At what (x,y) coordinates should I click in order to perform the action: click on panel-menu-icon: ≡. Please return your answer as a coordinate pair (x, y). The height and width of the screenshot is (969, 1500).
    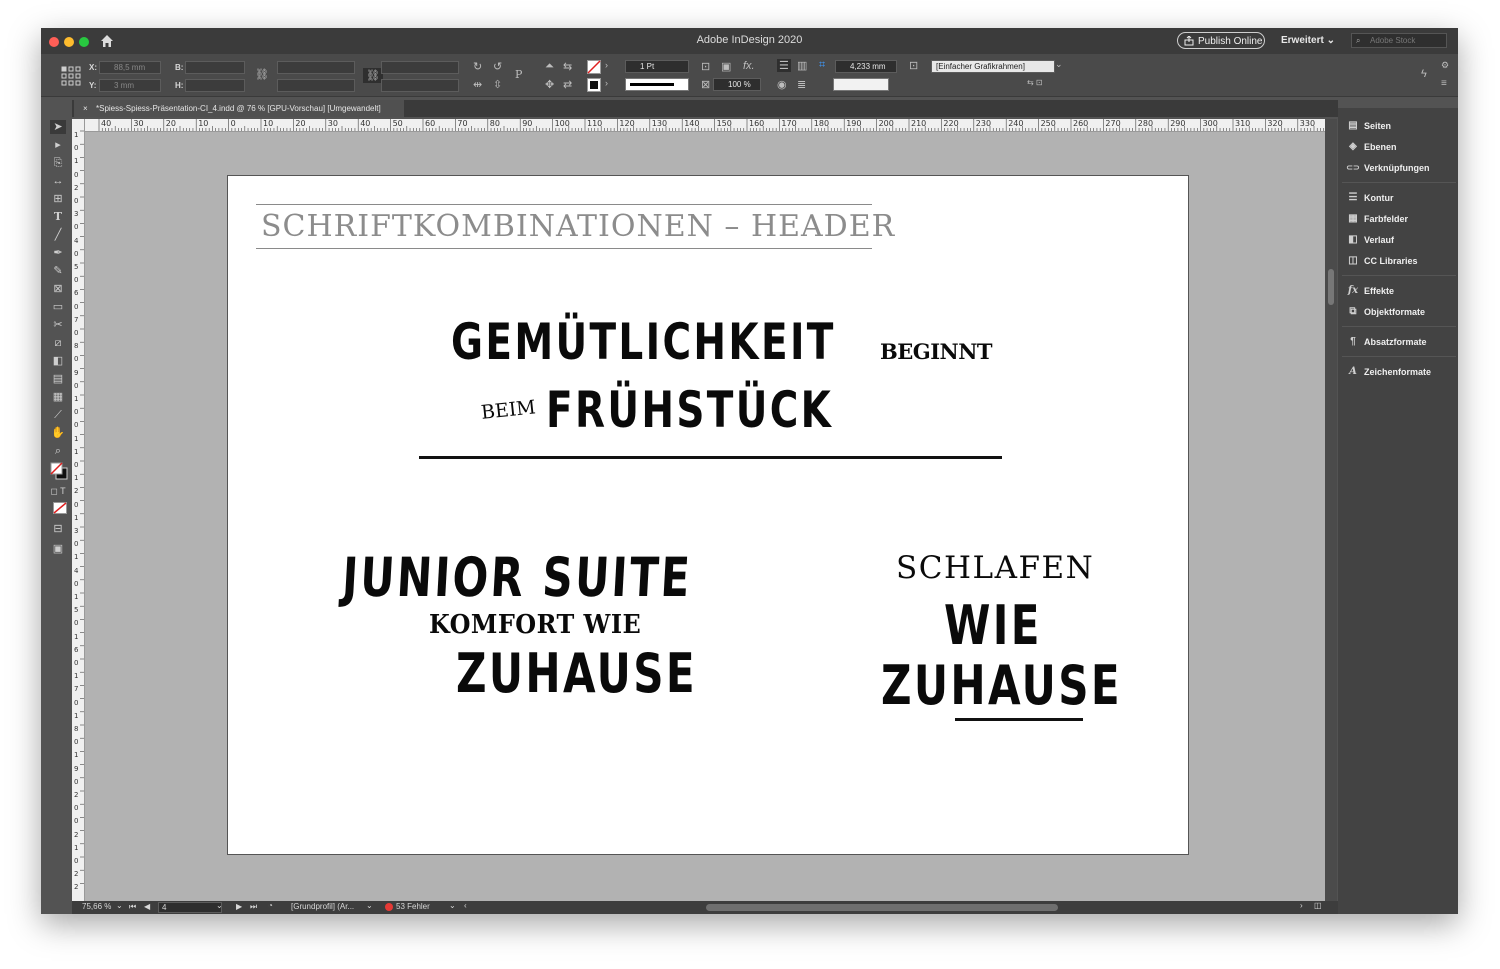
    Looking at the image, I should click on (1444, 83).